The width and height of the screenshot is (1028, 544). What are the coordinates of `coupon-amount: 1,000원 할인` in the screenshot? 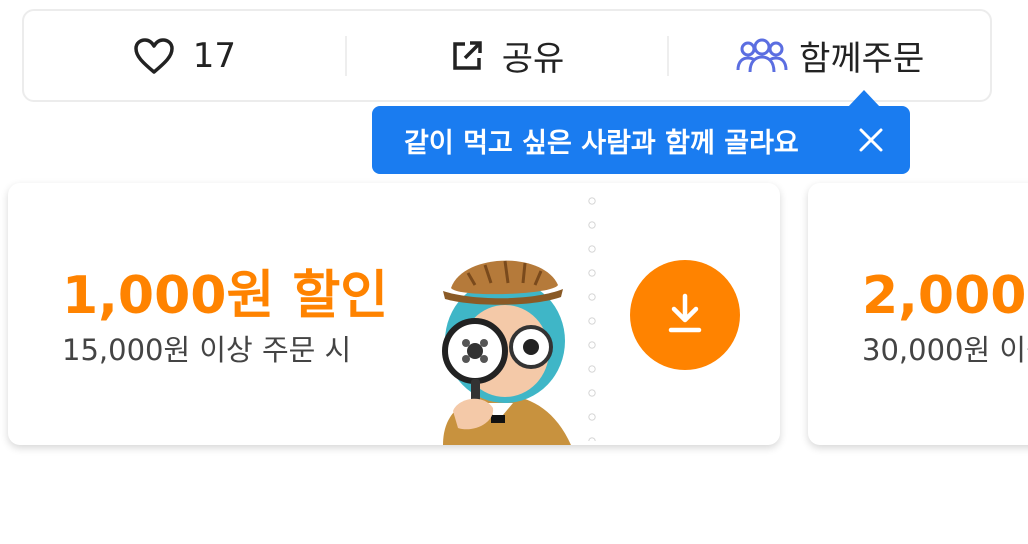 It's located at (225, 296).